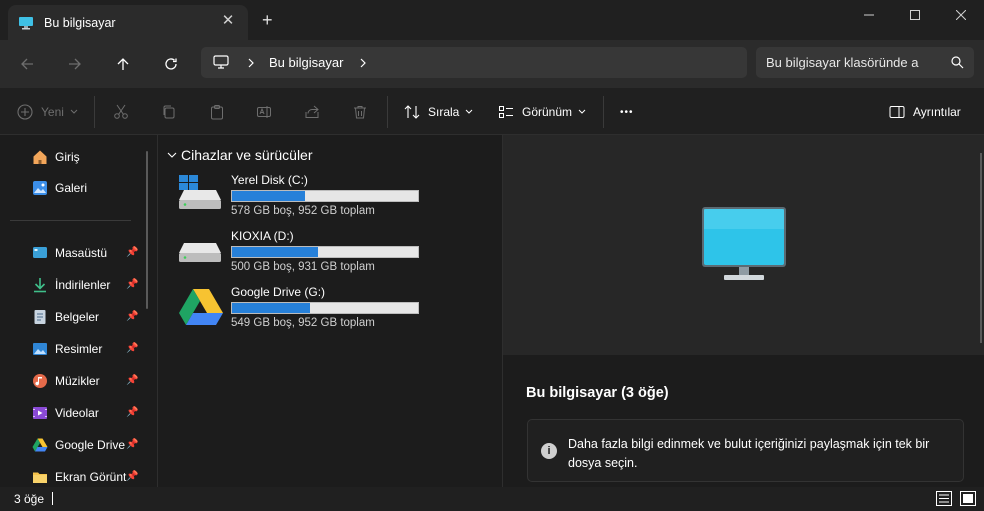 The width and height of the screenshot is (984, 511). I want to click on details-title: Bu bilgisayar (3 öğe), so click(597, 393).